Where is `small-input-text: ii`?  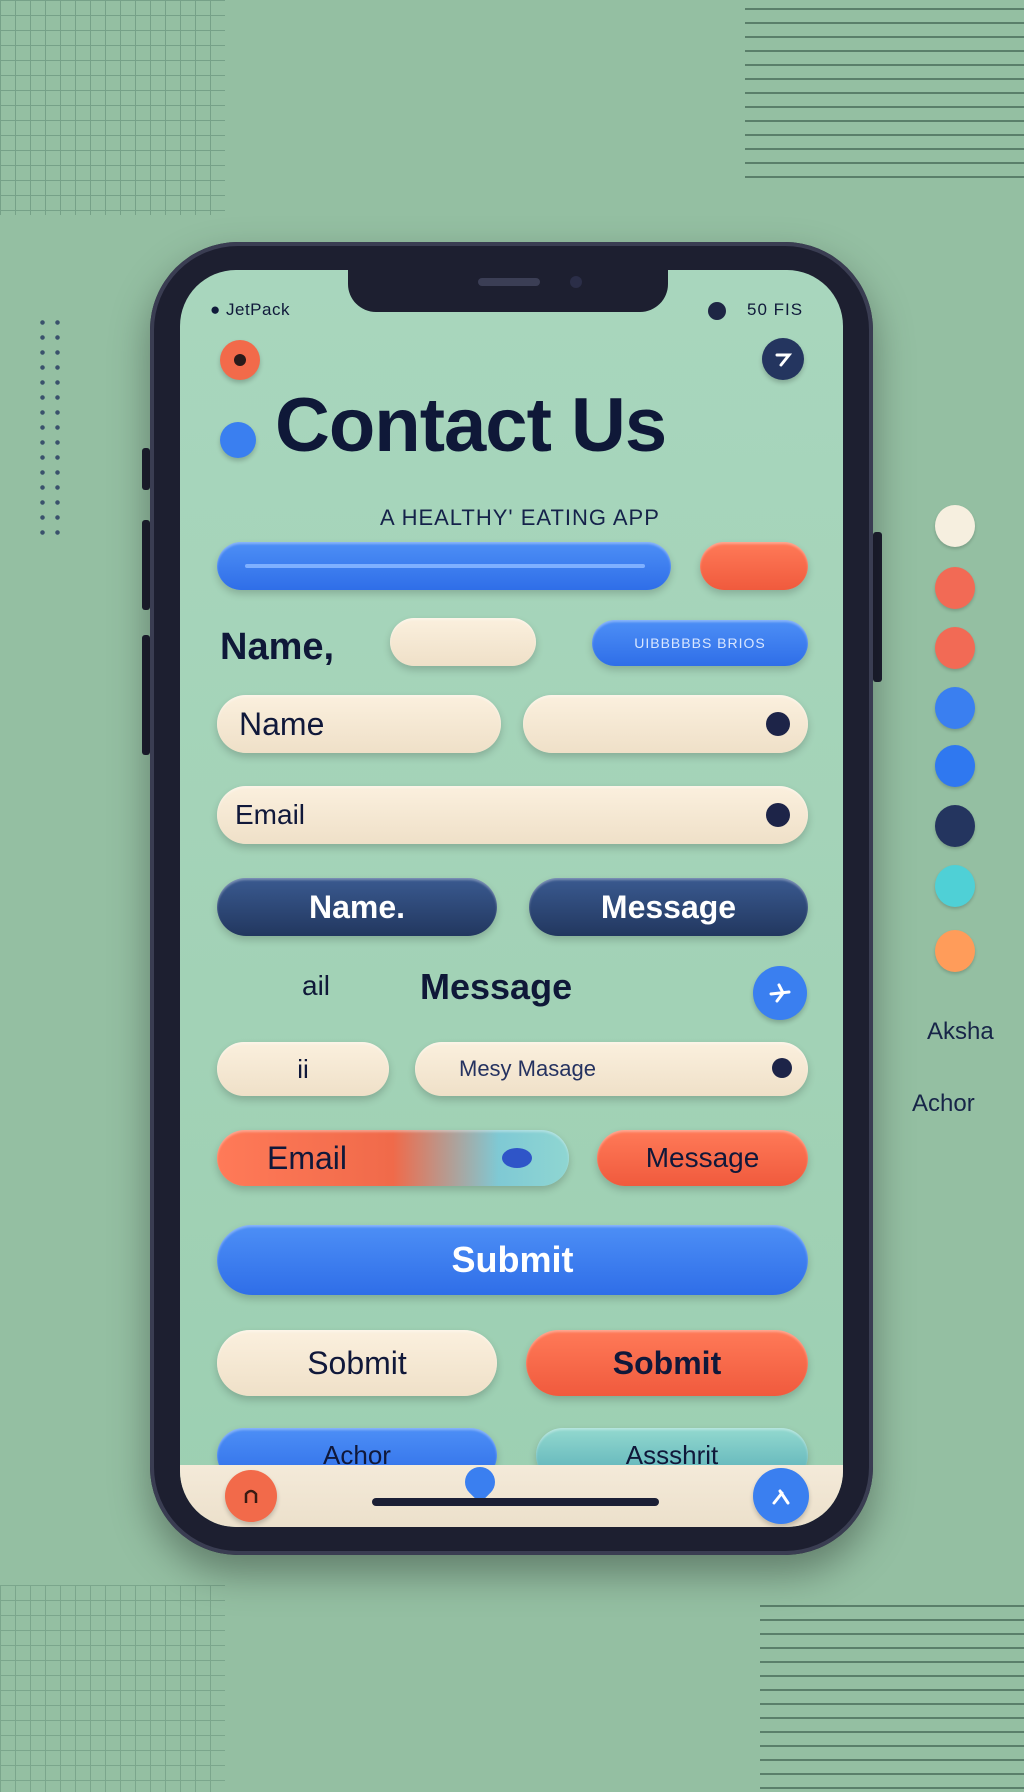 small-input-text: ii is located at coordinates (303, 1068).